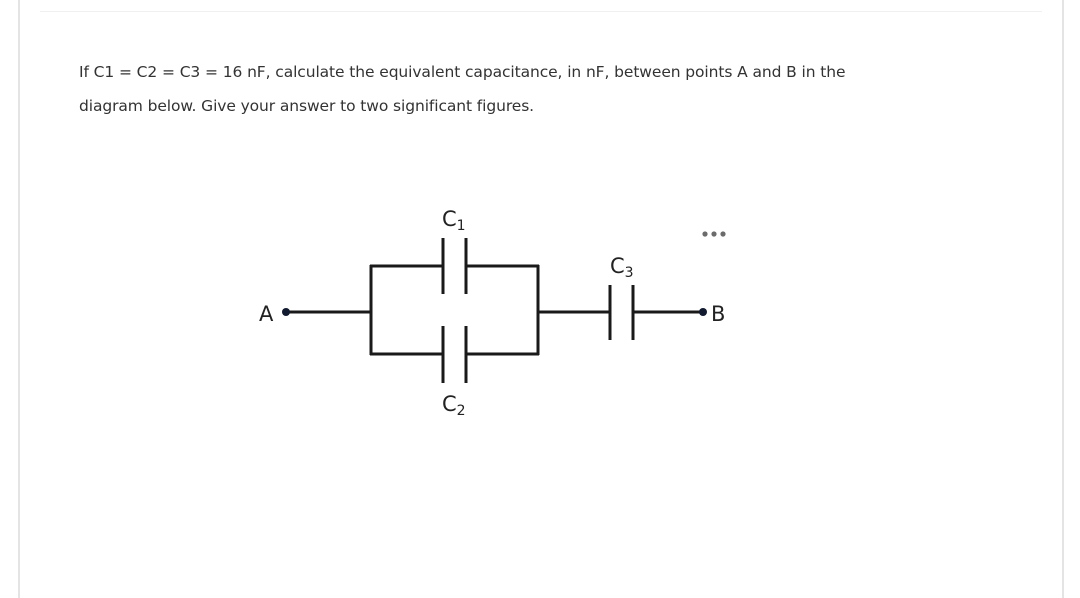 This screenshot has height=598, width=1080. Describe the element at coordinates (703, 312) in the screenshot. I see `terminal-b-dot` at that location.